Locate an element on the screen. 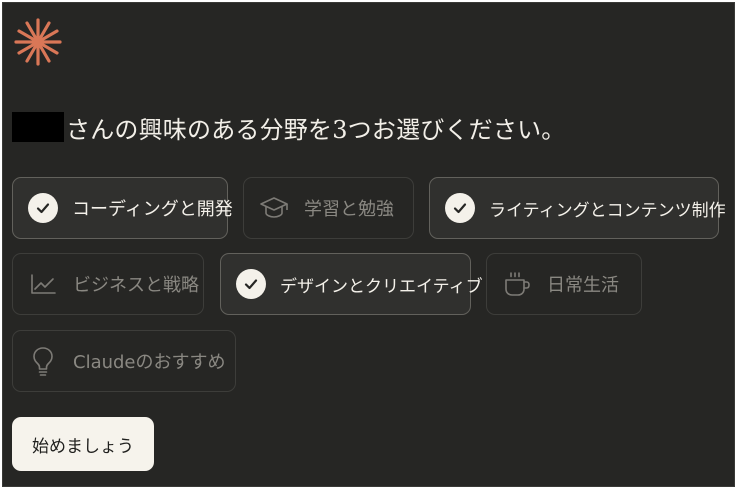  topic-design: デザインとクリエイティブ is located at coordinates (351, 284).